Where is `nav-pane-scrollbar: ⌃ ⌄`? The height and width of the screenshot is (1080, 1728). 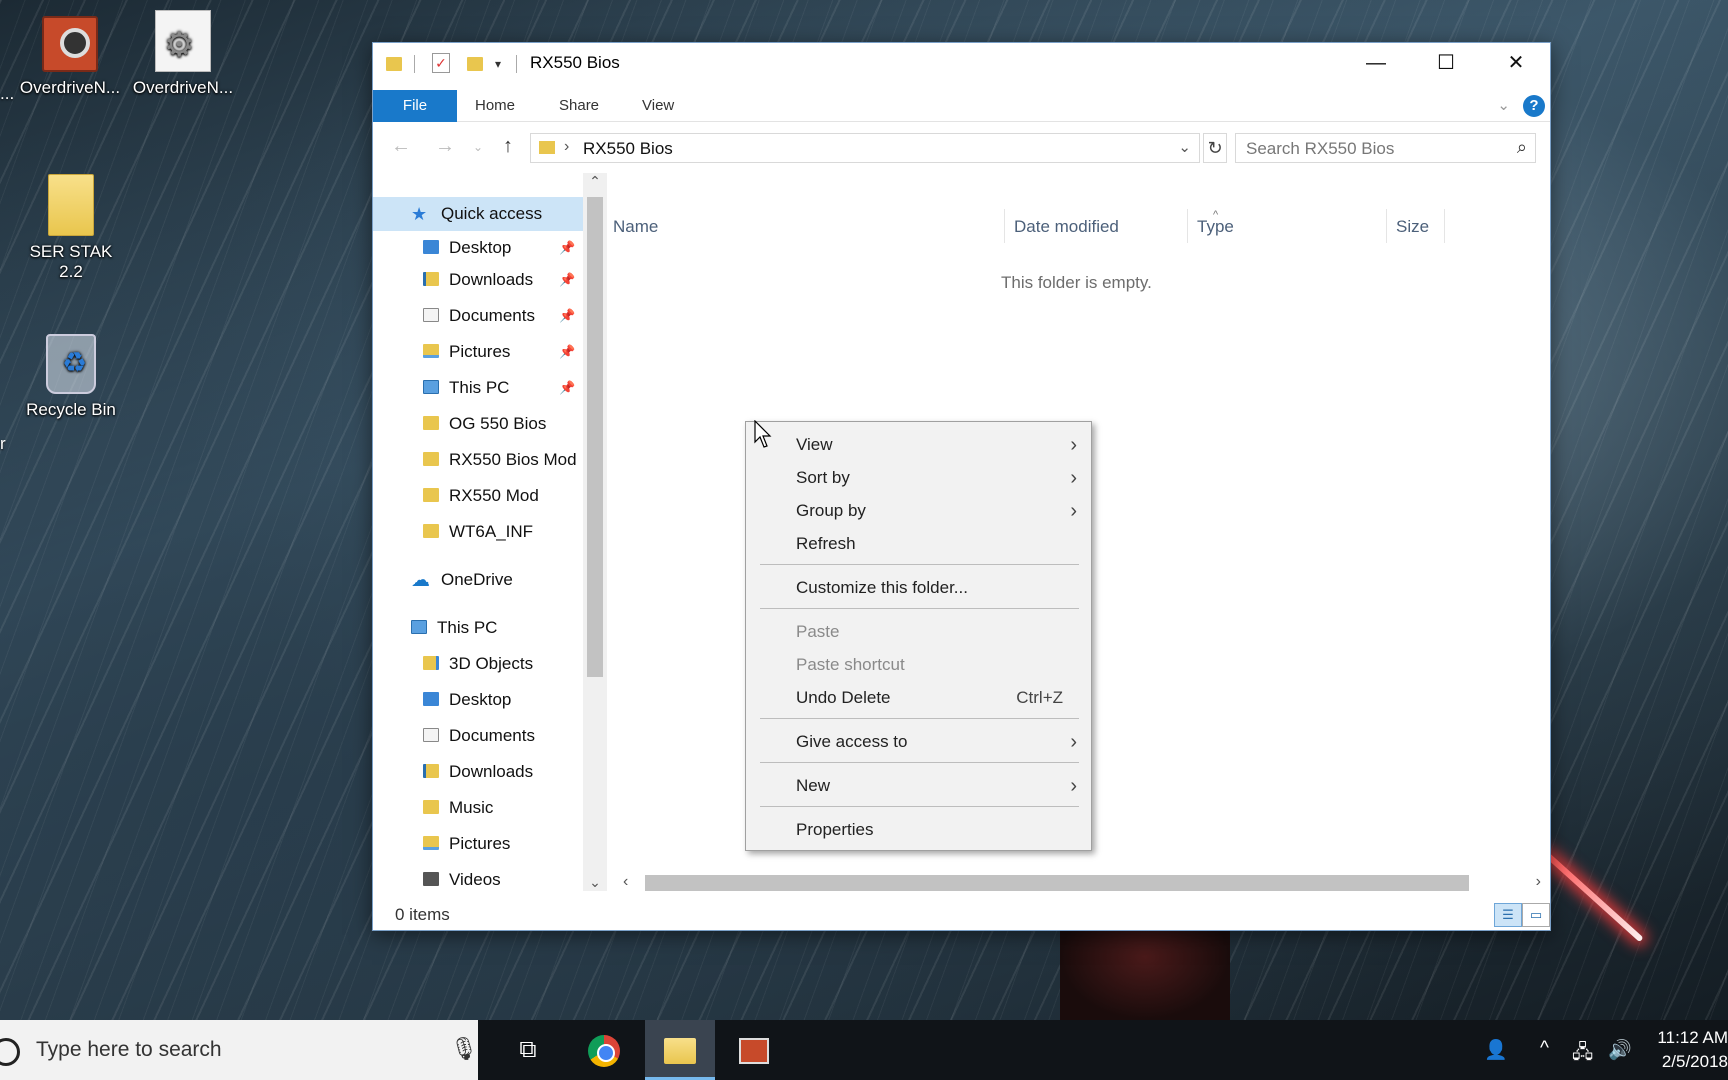
nav-pane-scrollbar: ⌃ ⌄ is located at coordinates (595, 532).